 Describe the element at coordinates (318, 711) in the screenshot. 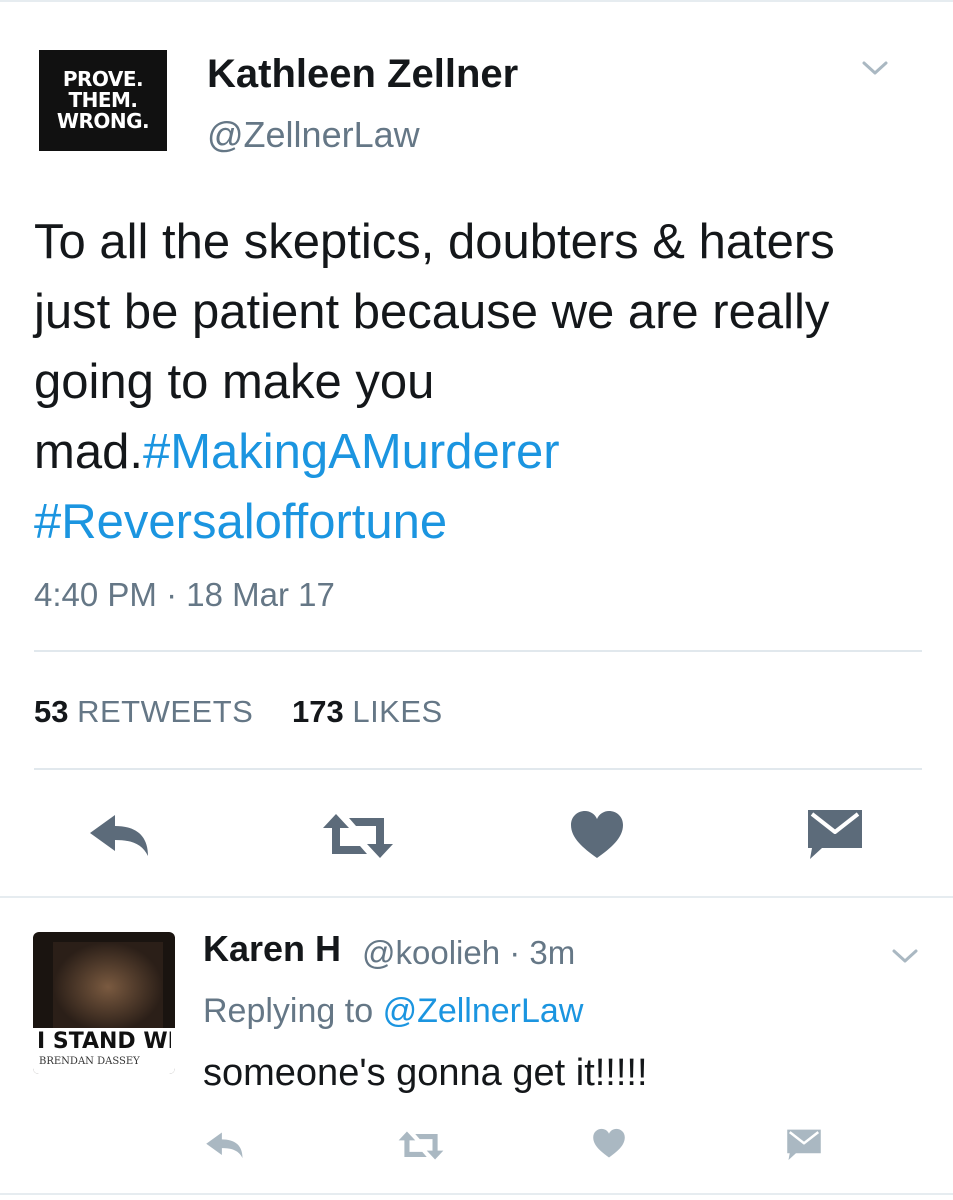

I see `like-count: 173` at that location.